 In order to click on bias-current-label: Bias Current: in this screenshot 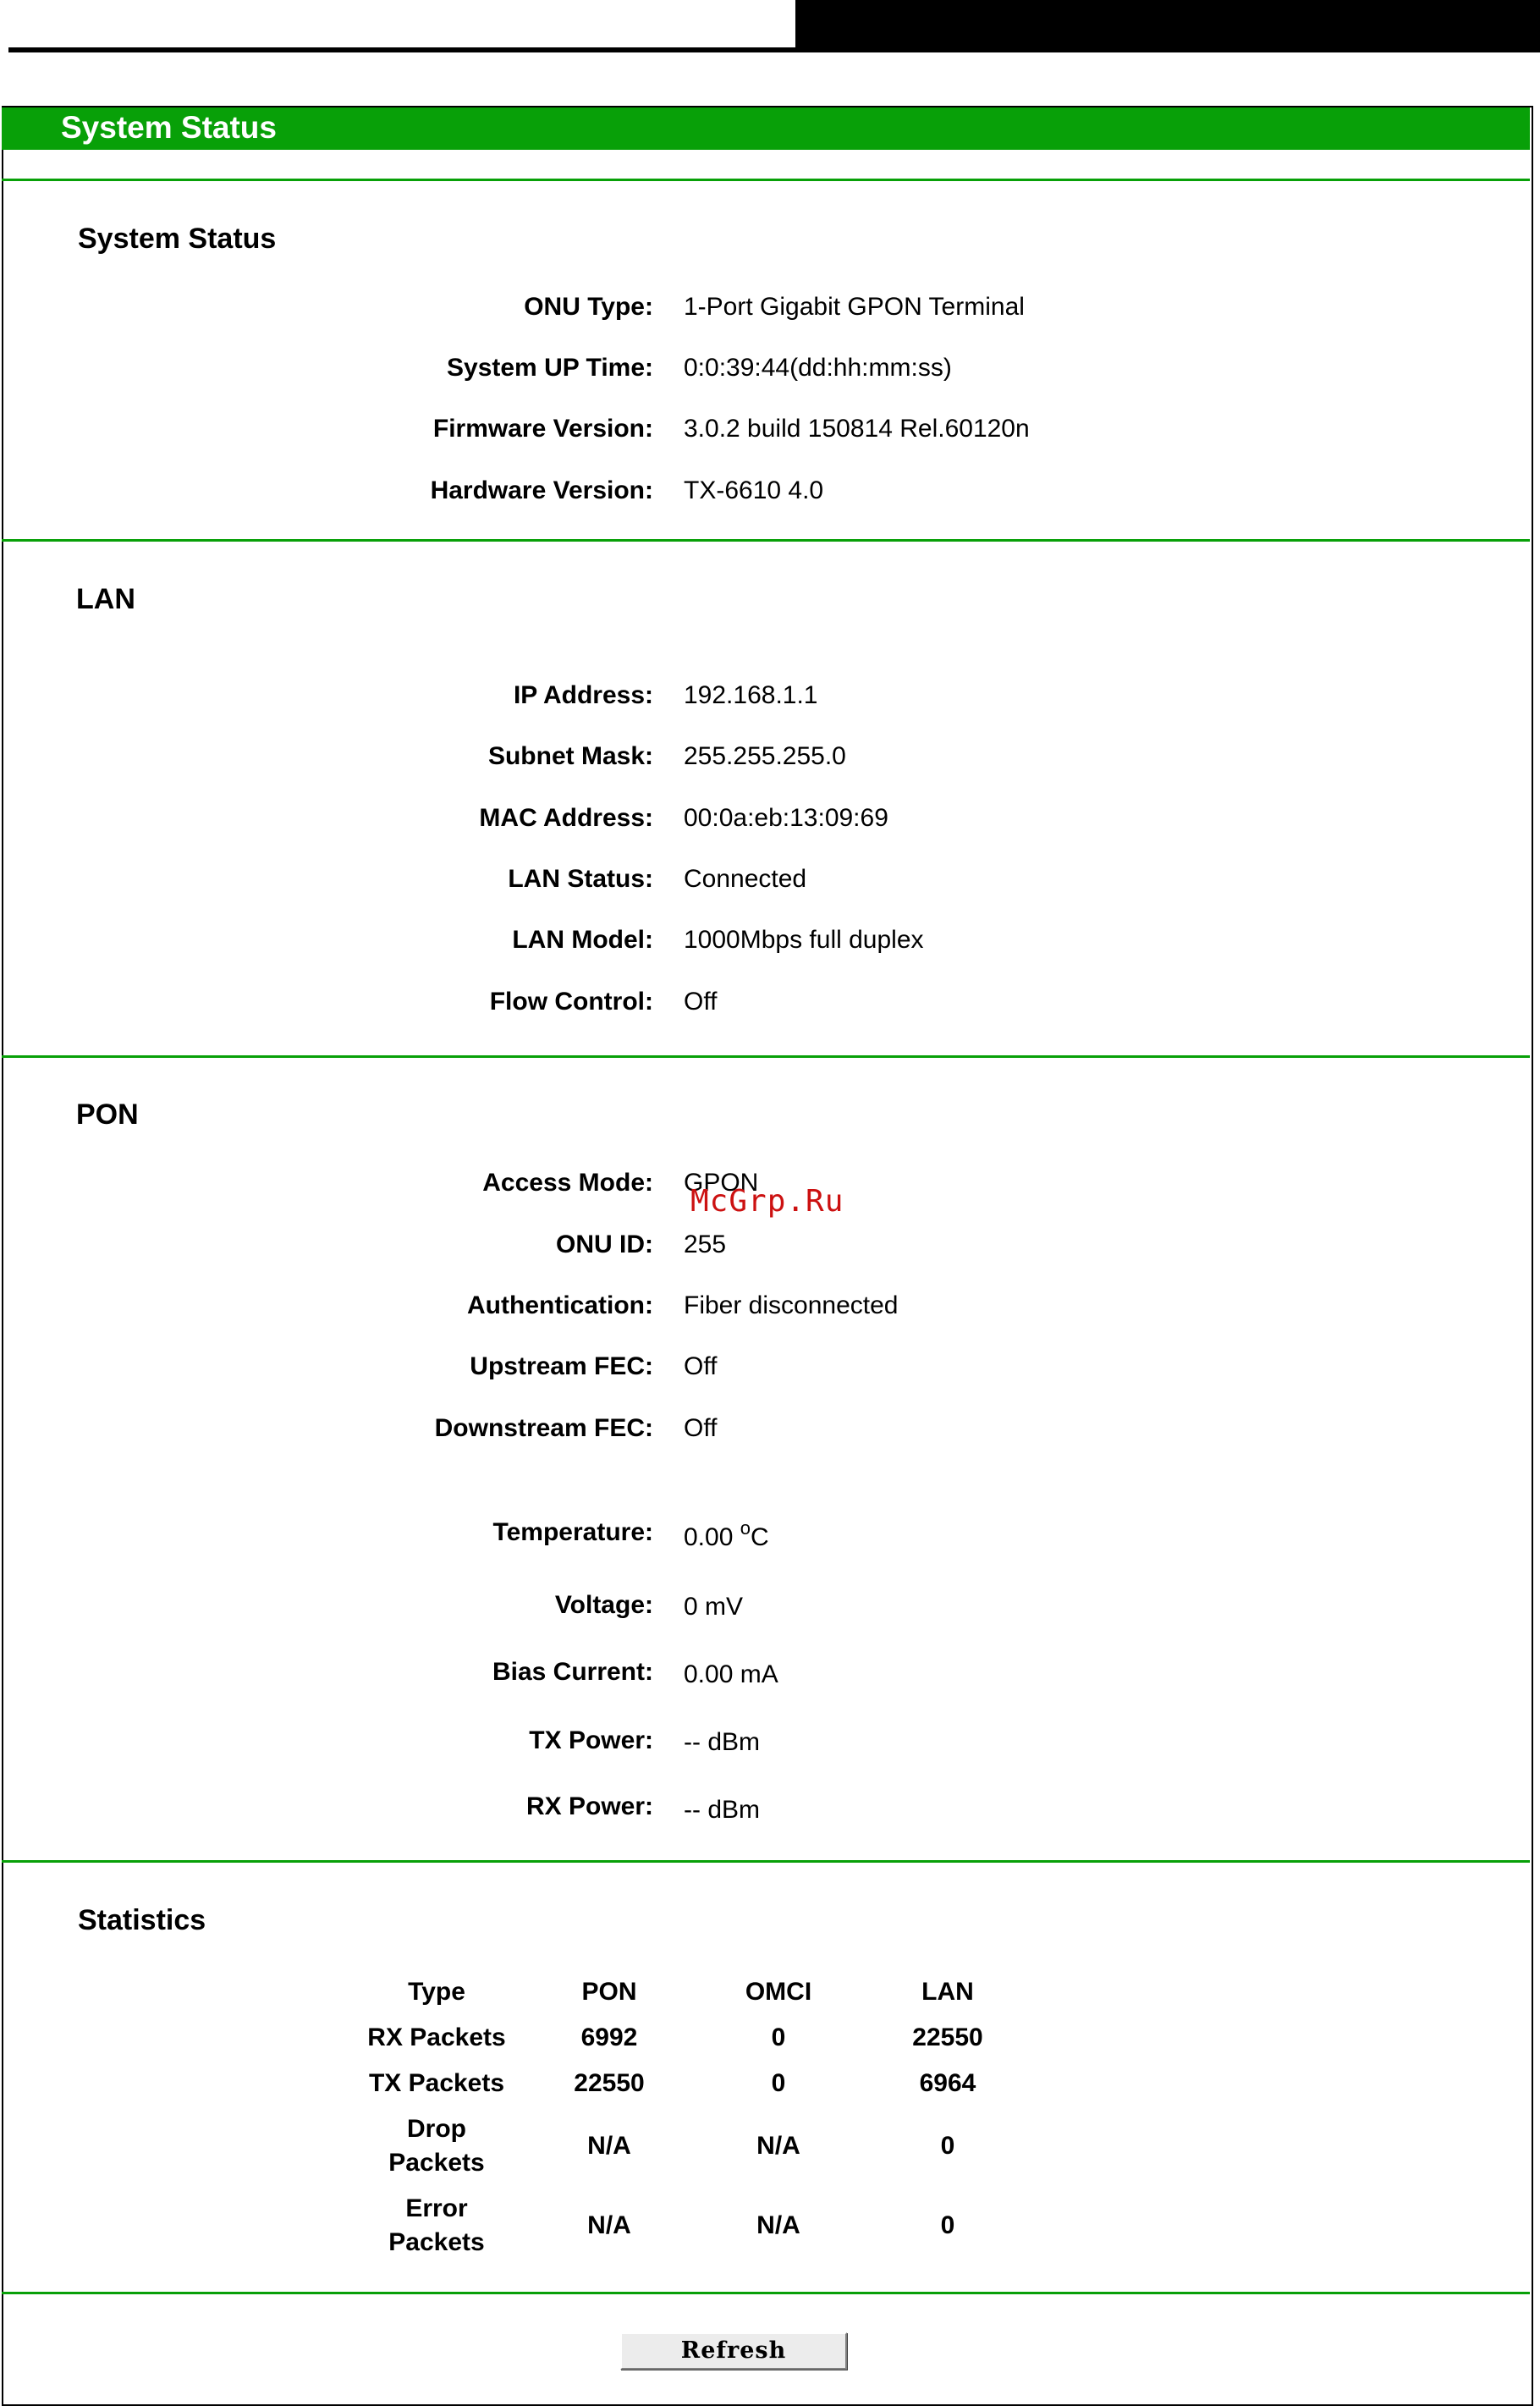, I will do `click(572, 1672)`.